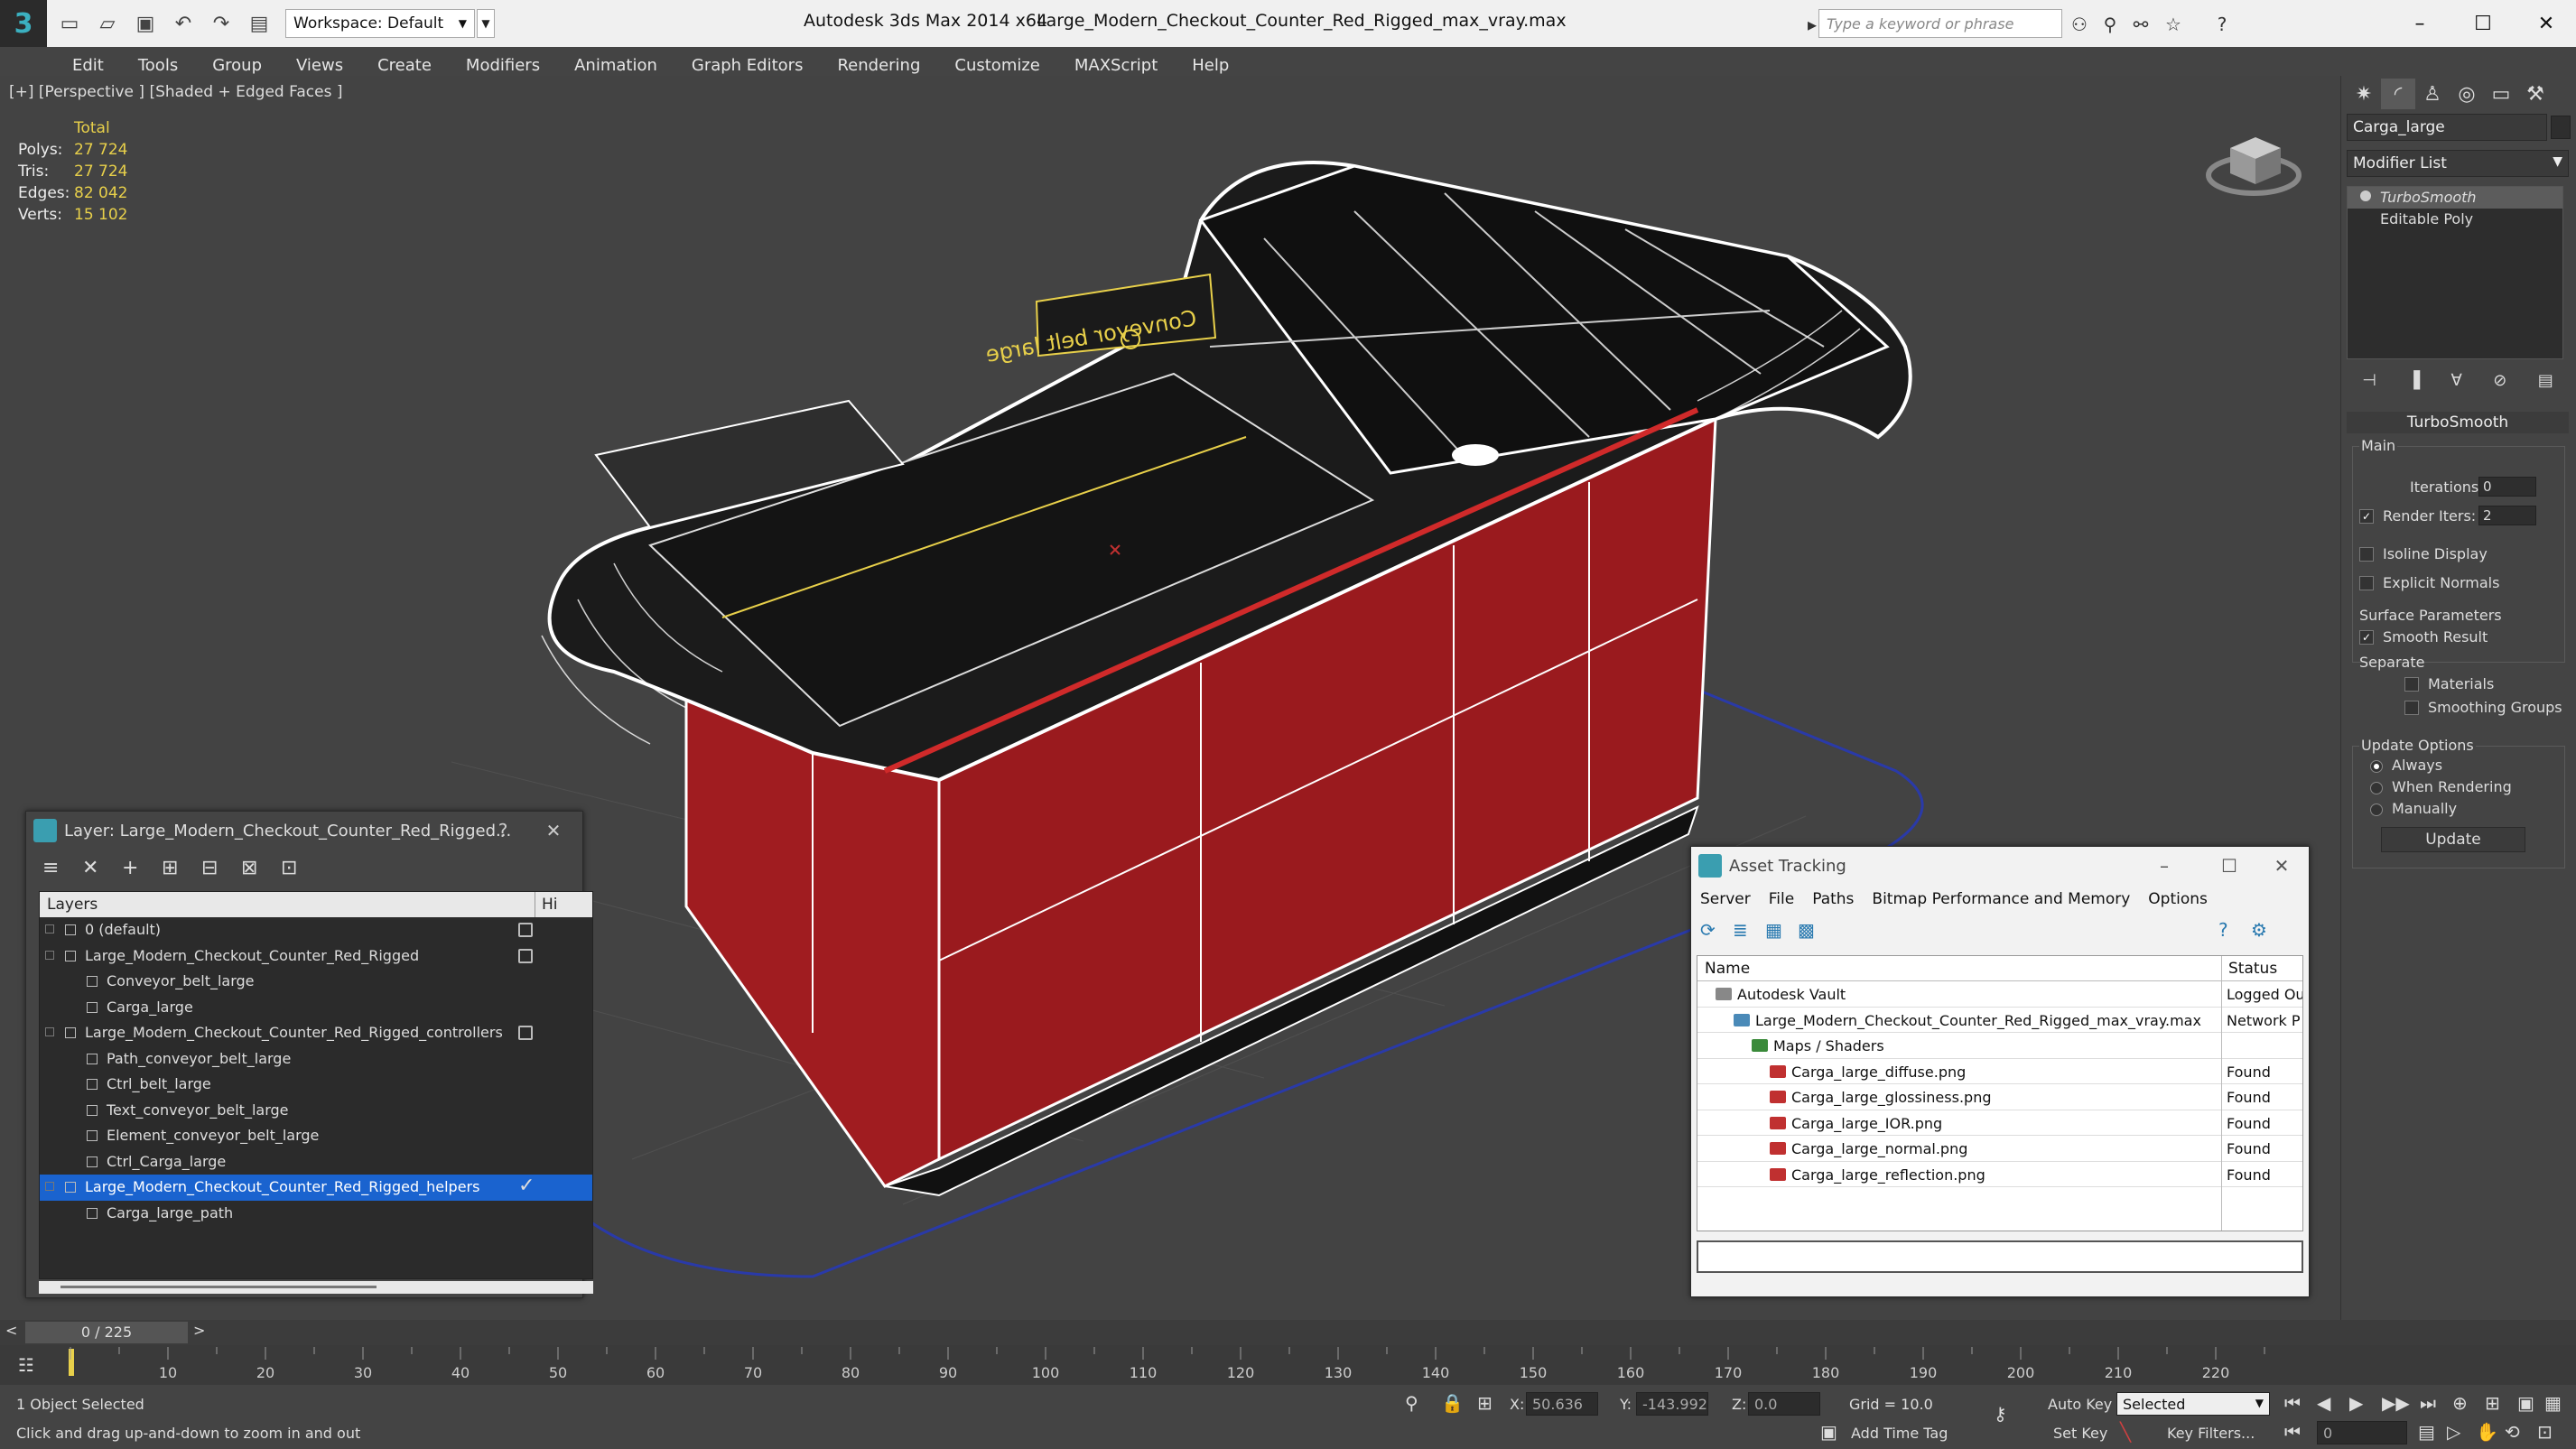 This screenshot has width=2576, height=1449. Describe the element at coordinates (1749, 930) in the screenshot. I see `list-view-icon: ≣` at that location.